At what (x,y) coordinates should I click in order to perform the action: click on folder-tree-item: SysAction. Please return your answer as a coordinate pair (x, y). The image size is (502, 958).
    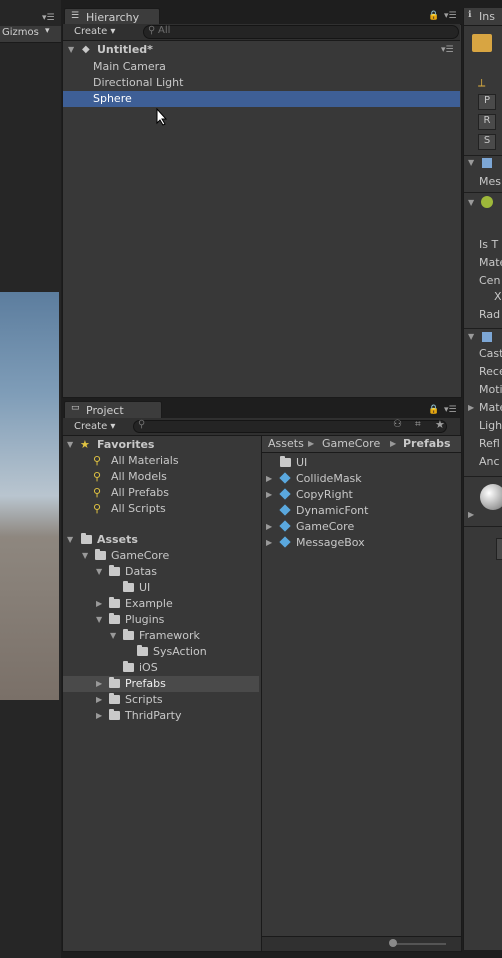
    Looking at the image, I should click on (161, 652).